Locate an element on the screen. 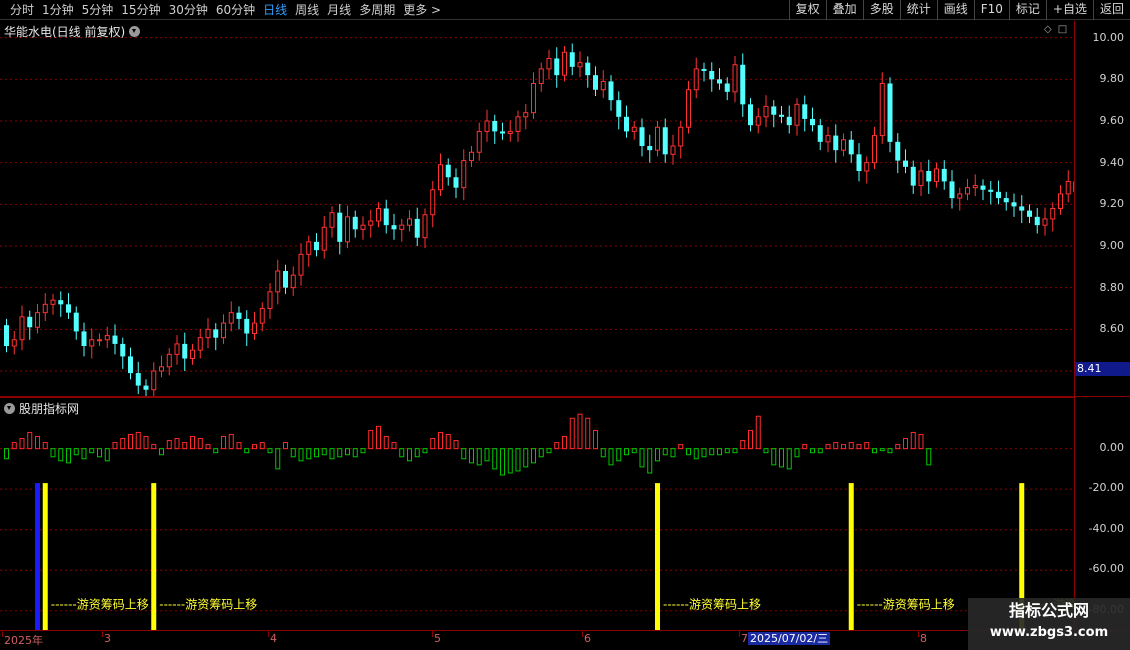 The image size is (1130, 650). period-9: 多周期 is located at coordinates (377, 10).